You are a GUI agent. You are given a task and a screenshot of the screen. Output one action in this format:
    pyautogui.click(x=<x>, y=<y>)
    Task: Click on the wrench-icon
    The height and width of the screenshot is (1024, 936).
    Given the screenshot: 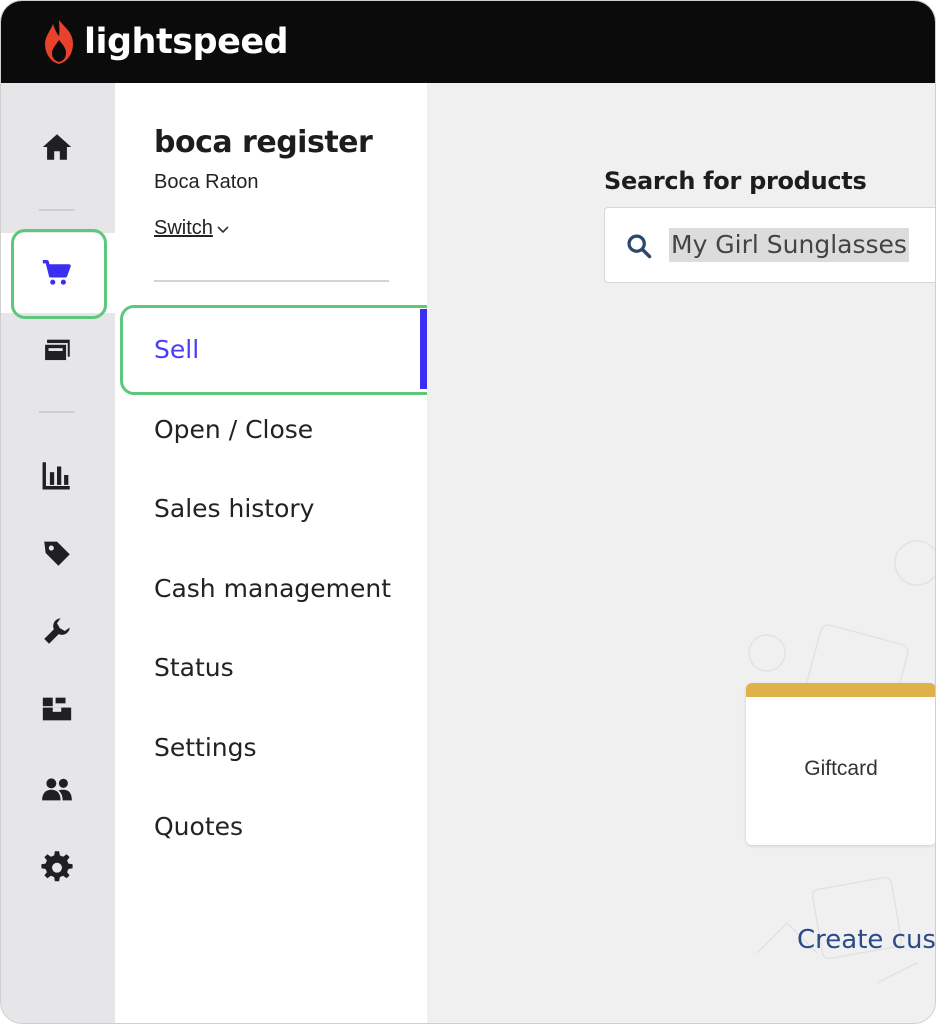 What is the action you would take?
    pyautogui.click(x=57, y=631)
    